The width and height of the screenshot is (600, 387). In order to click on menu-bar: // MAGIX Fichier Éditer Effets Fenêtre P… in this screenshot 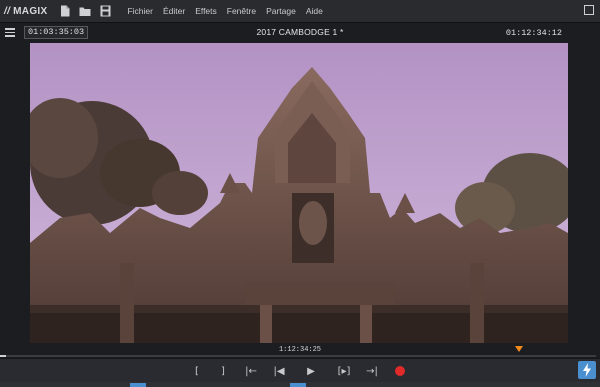, I will do `click(300, 11)`.